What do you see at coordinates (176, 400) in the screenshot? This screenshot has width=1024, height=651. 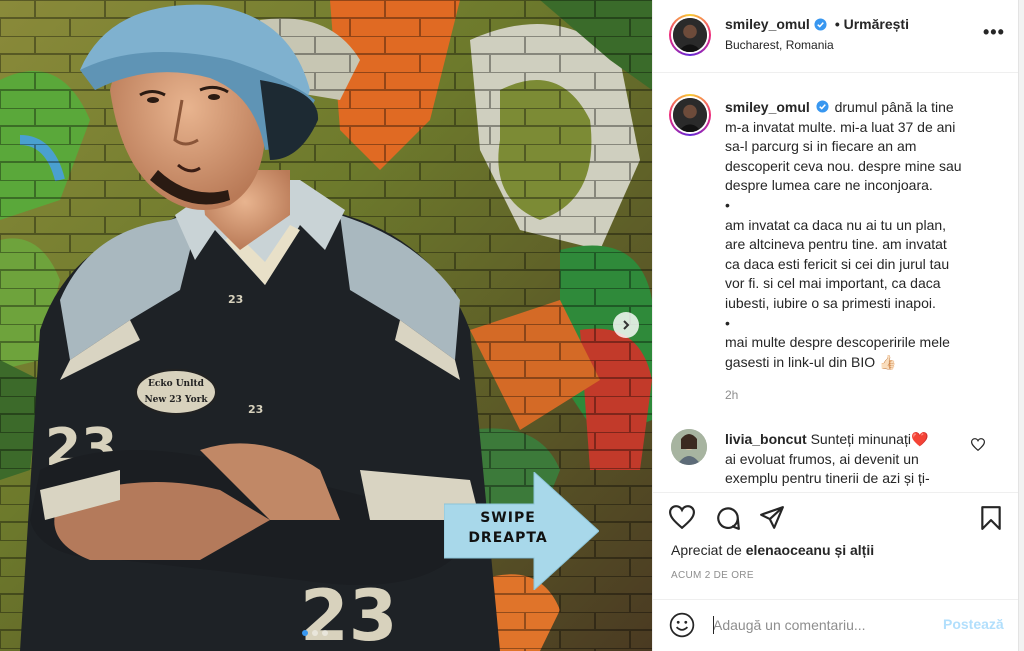 I see `patch-text-2: New 23 York` at bounding box center [176, 400].